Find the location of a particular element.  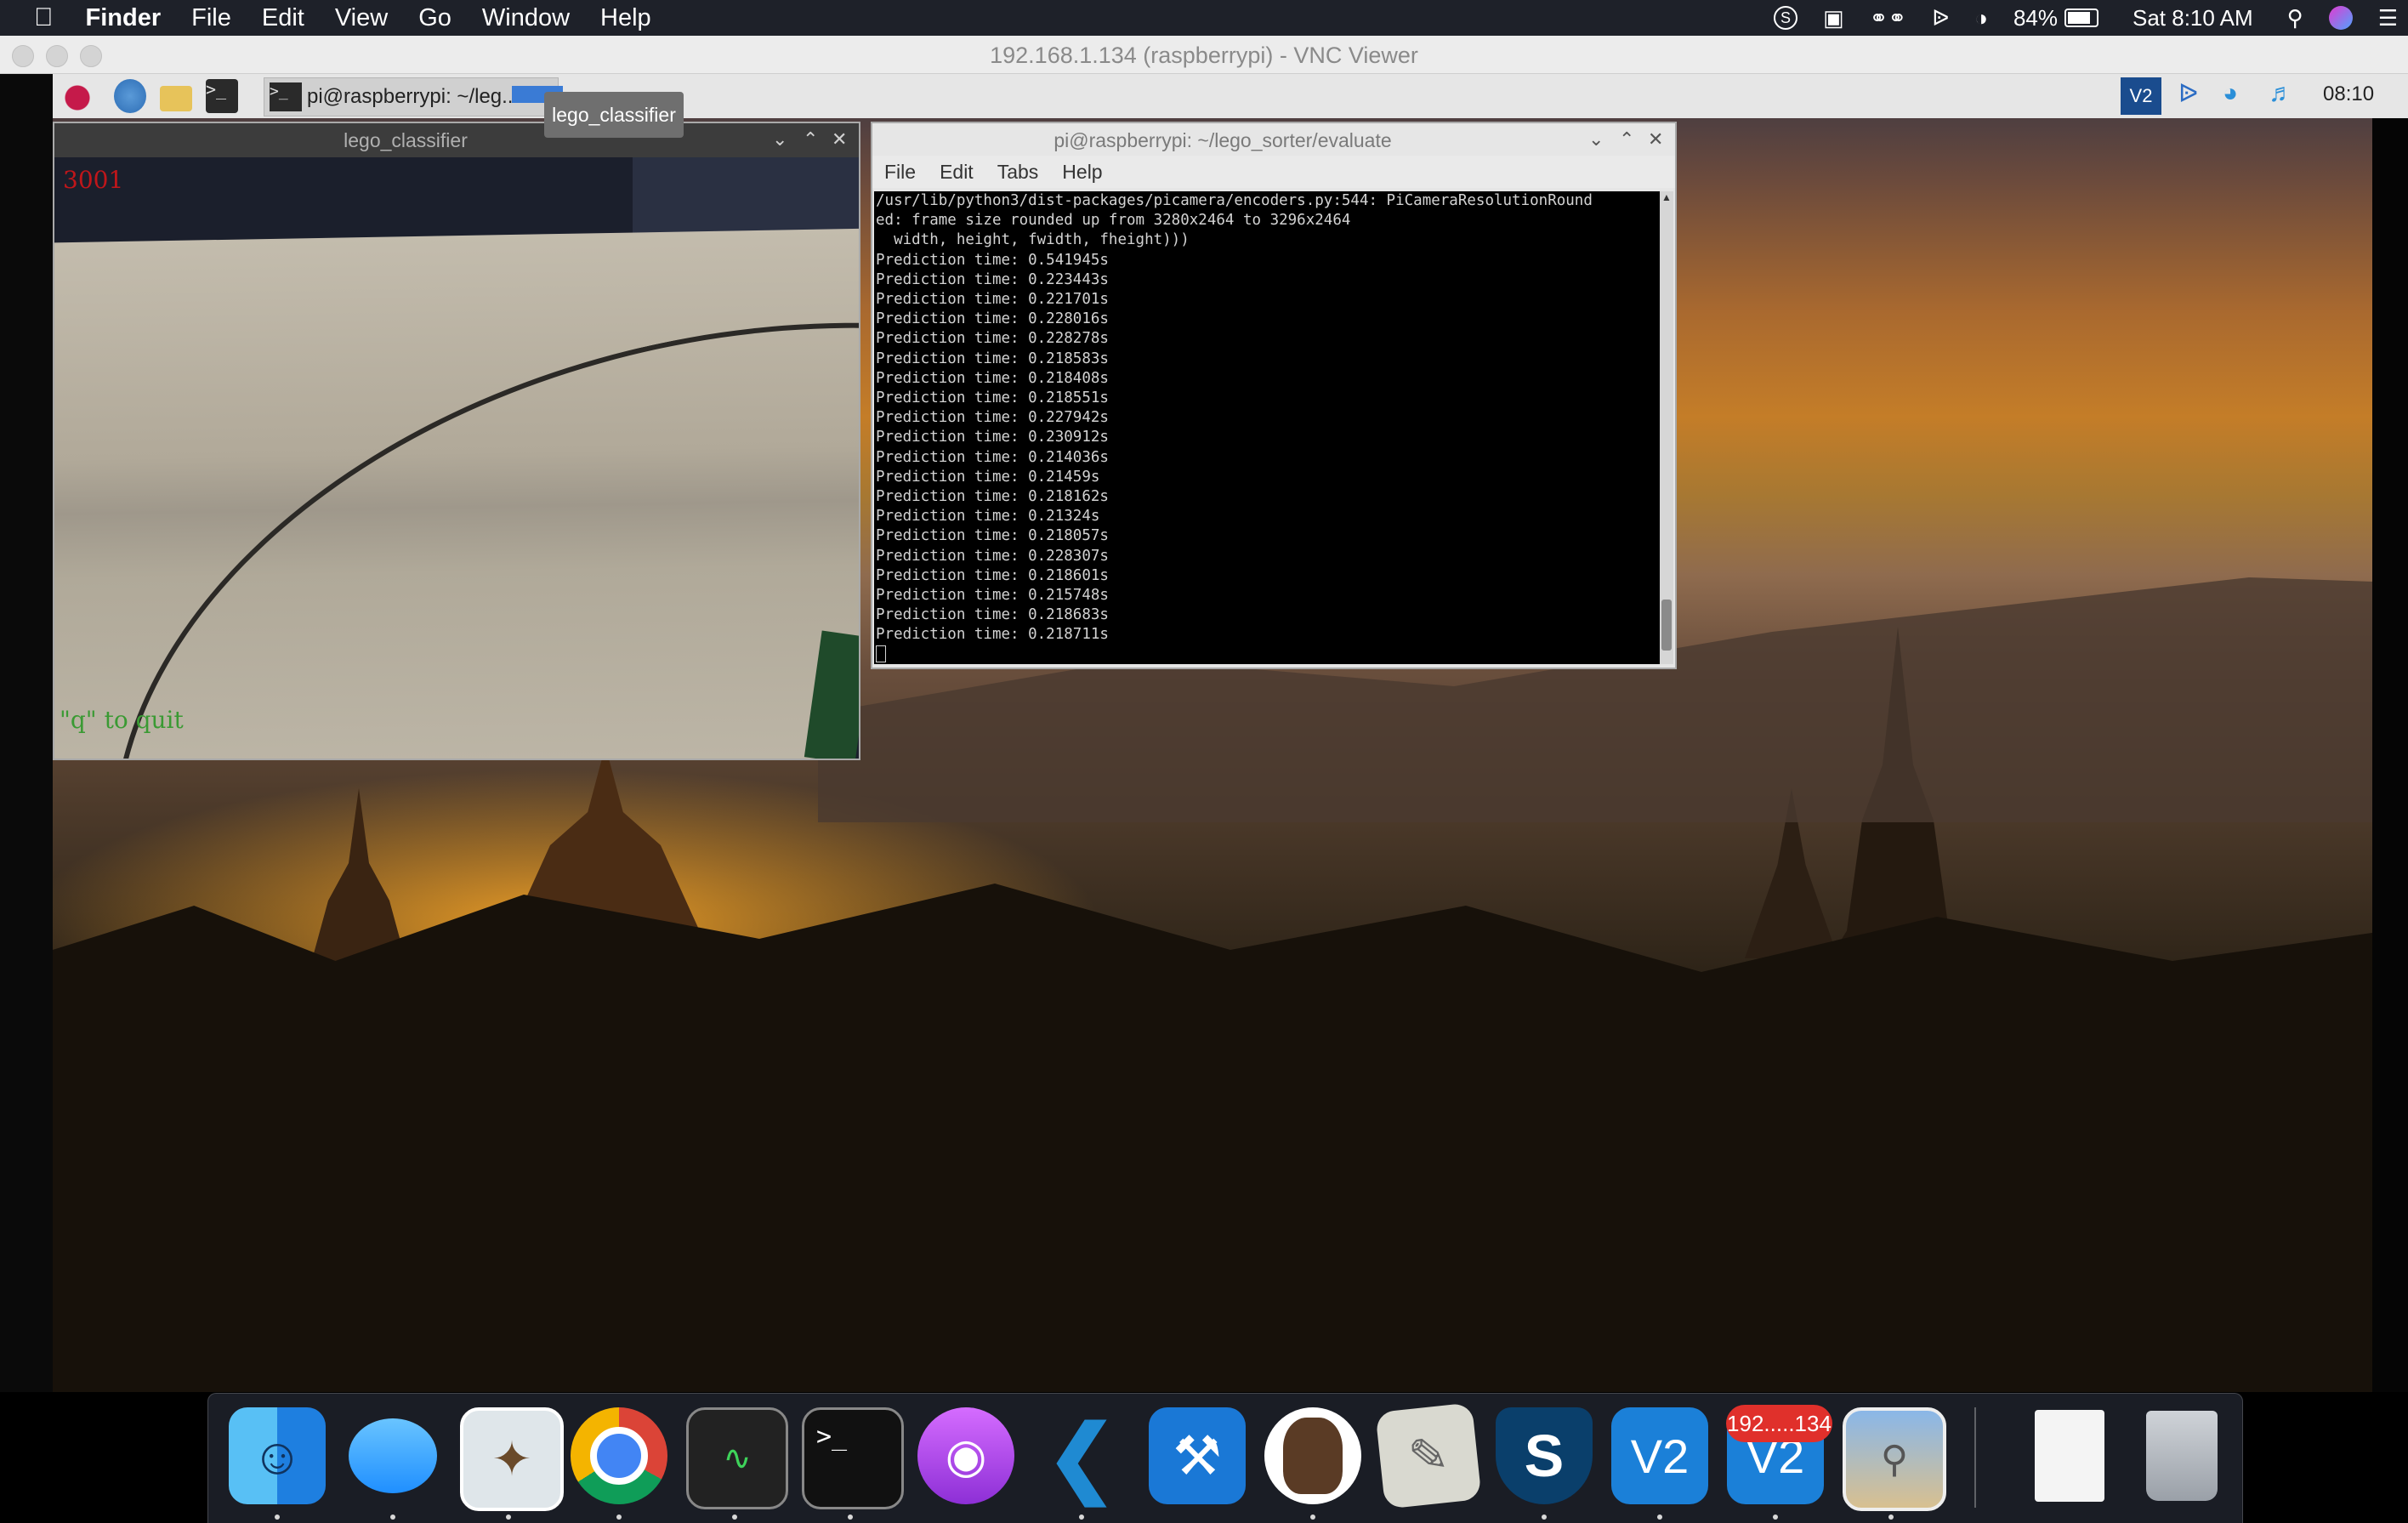

battery-percent: 84% is located at coordinates (2035, 18).